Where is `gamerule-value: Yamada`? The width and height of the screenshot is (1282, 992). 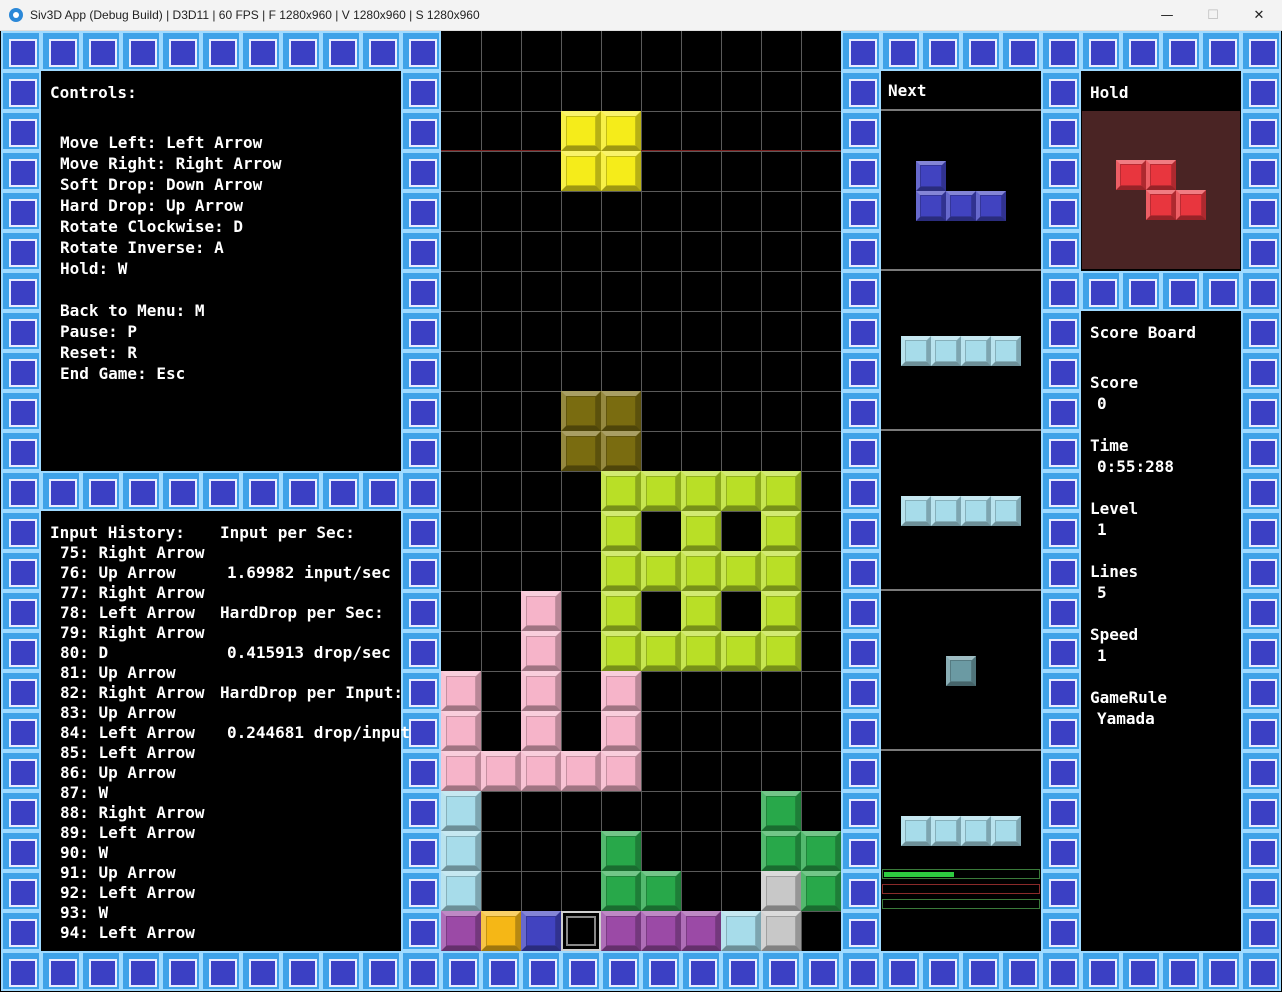
gamerule-value: Yamada is located at coordinates (1126, 718).